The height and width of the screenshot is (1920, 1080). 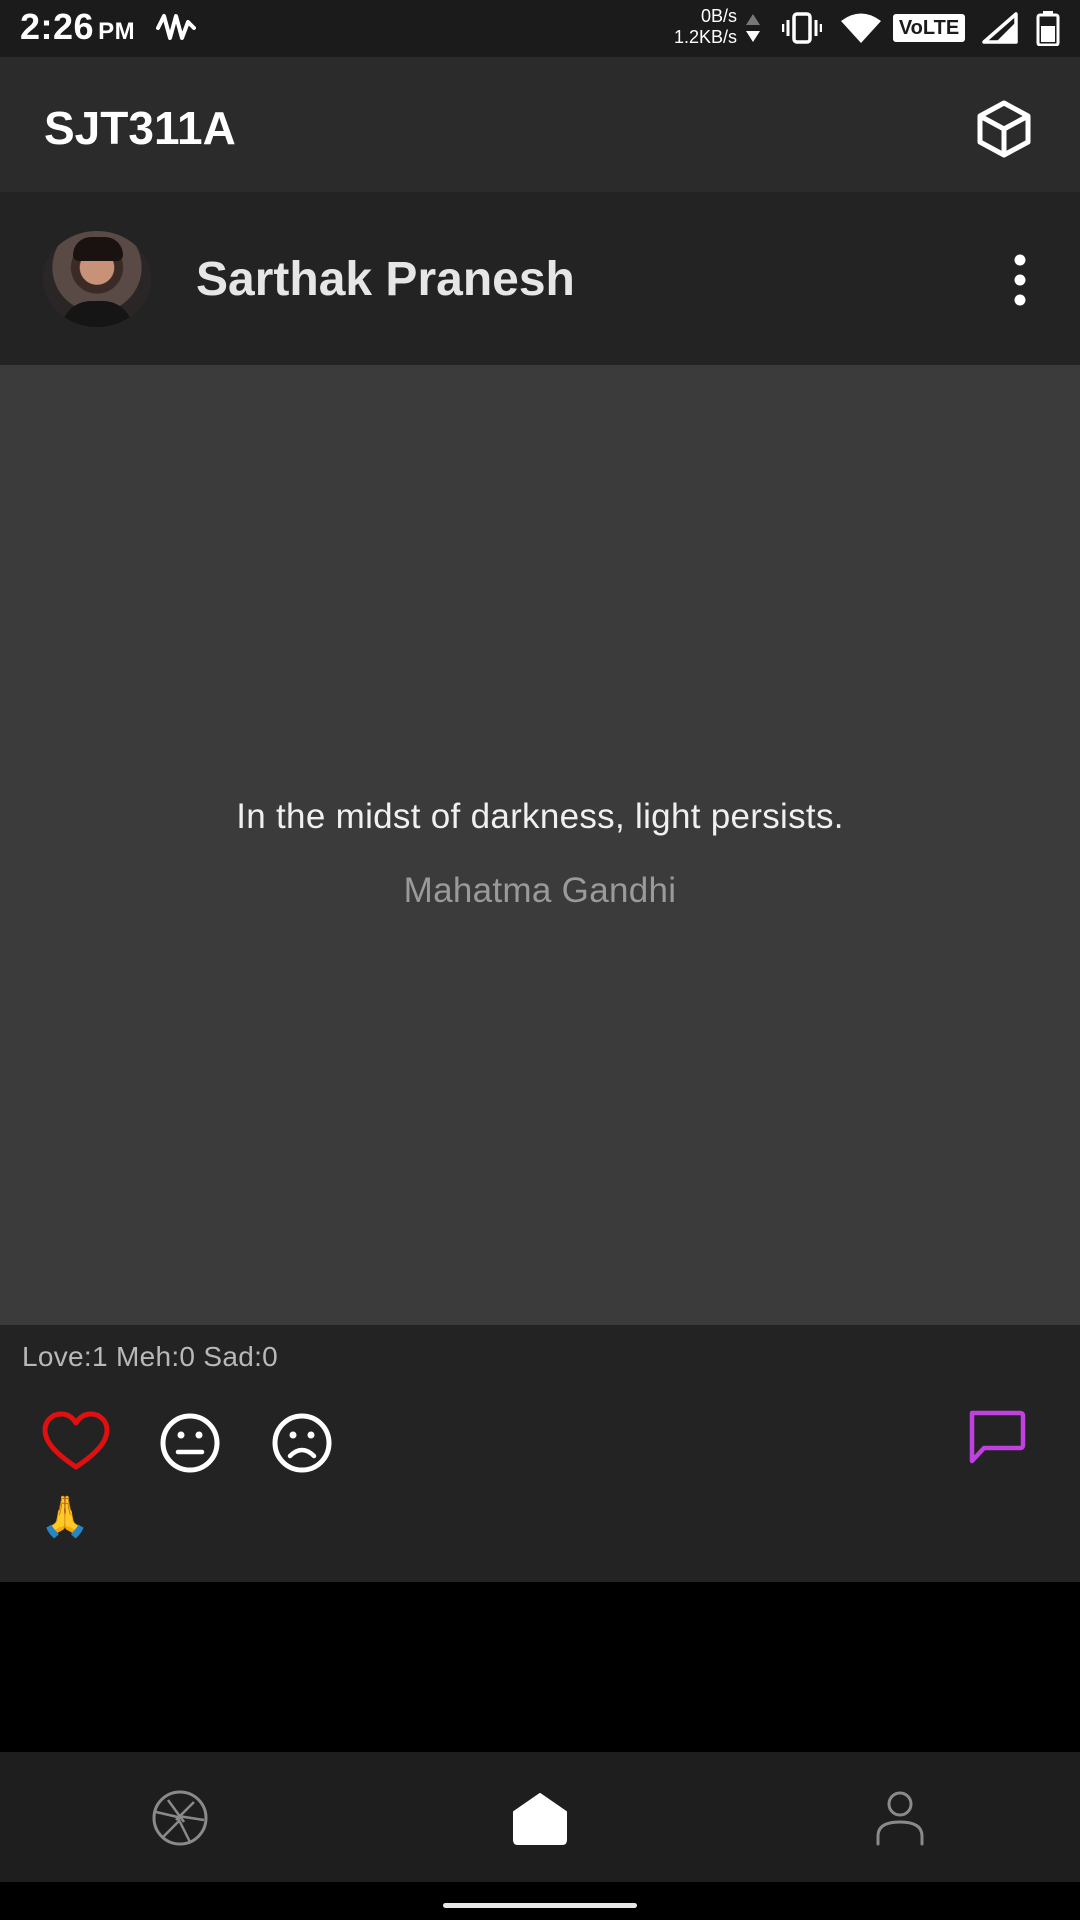 I want to click on cube-icon, so click(x=1004, y=129).